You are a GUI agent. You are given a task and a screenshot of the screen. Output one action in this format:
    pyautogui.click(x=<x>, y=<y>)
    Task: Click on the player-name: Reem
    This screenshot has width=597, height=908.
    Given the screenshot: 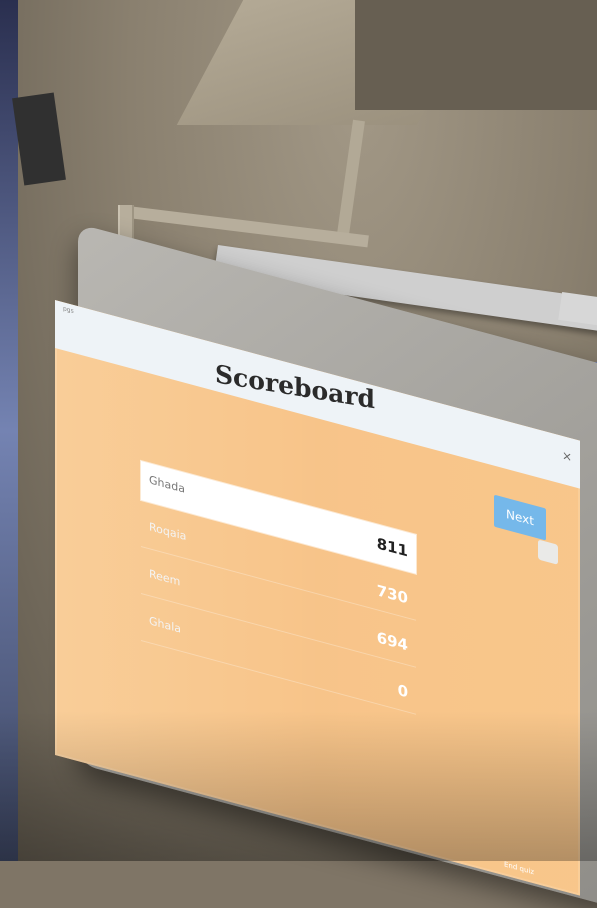 What is the action you would take?
    pyautogui.click(x=165, y=578)
    